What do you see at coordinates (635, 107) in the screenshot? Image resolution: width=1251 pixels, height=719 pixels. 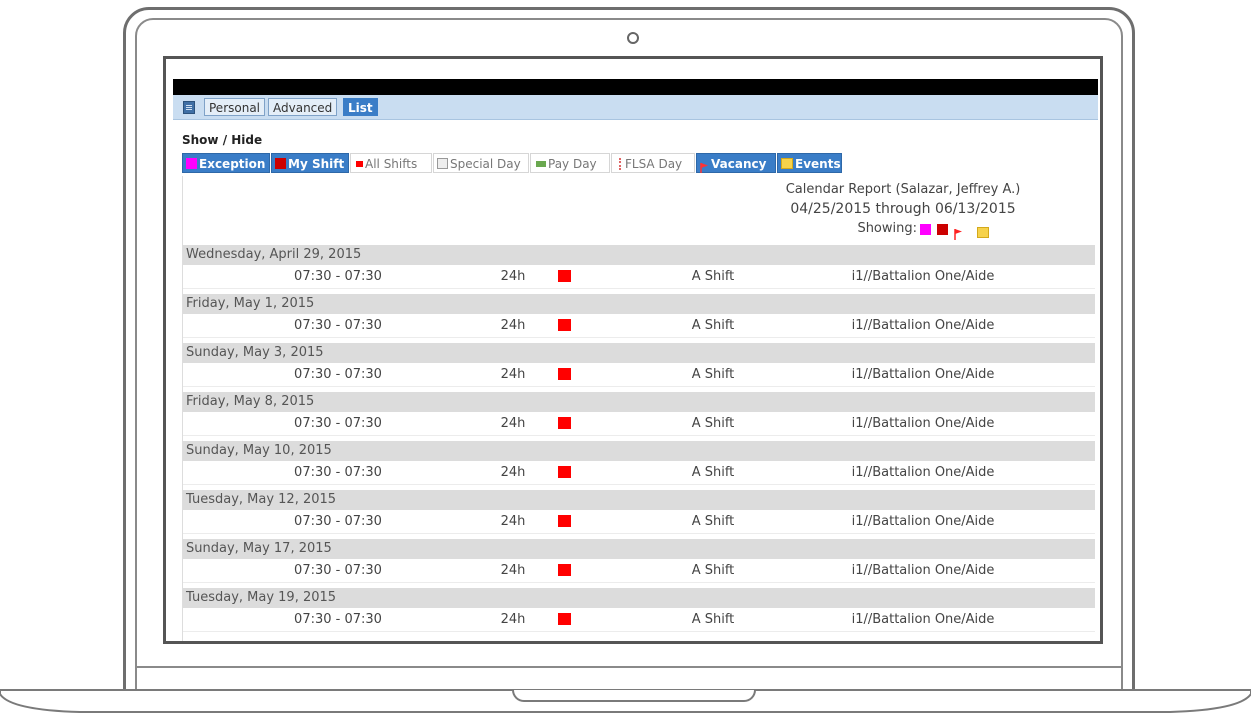 I see `view-tab-bar: Personal Advanced List` at bounding box center [635, 107].